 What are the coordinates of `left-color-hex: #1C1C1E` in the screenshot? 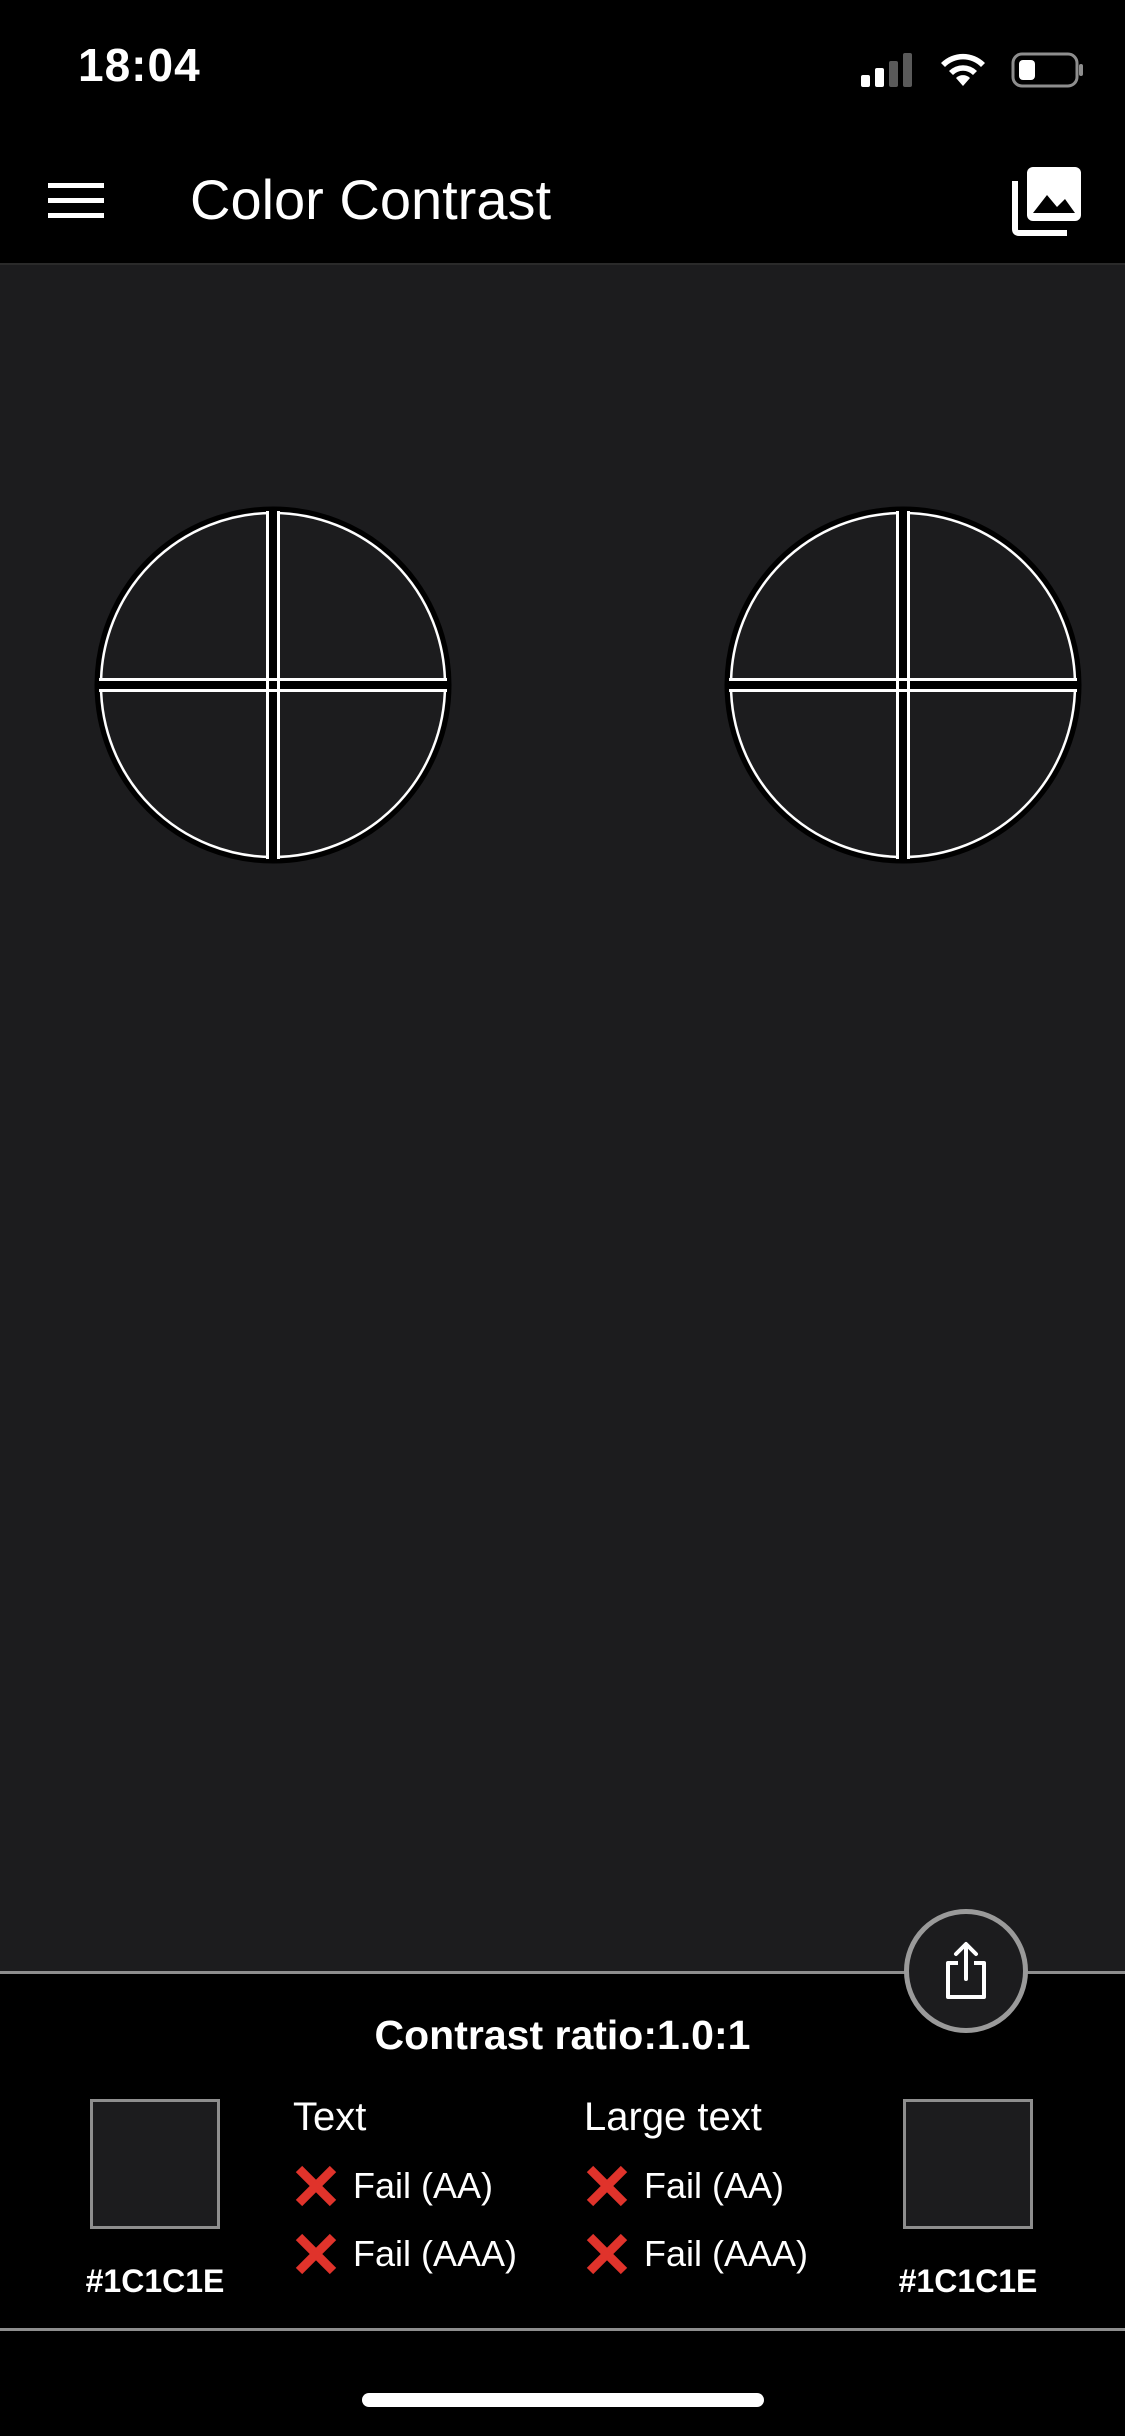 It's located at (155, 2281).